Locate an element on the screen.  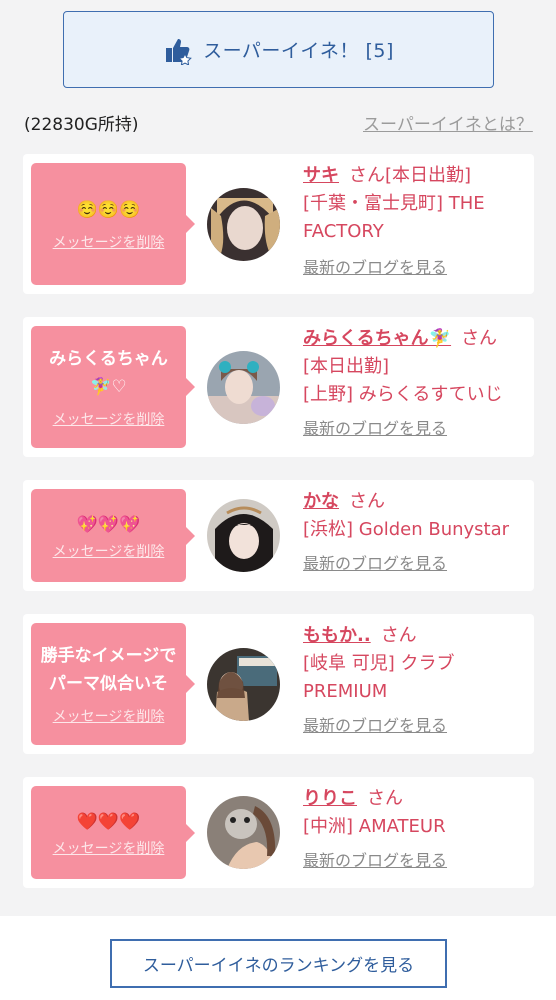
girl-info: かな さん [浜松] Golden Bunystar 最新のブログを見る is located at coordinates (415, 531).